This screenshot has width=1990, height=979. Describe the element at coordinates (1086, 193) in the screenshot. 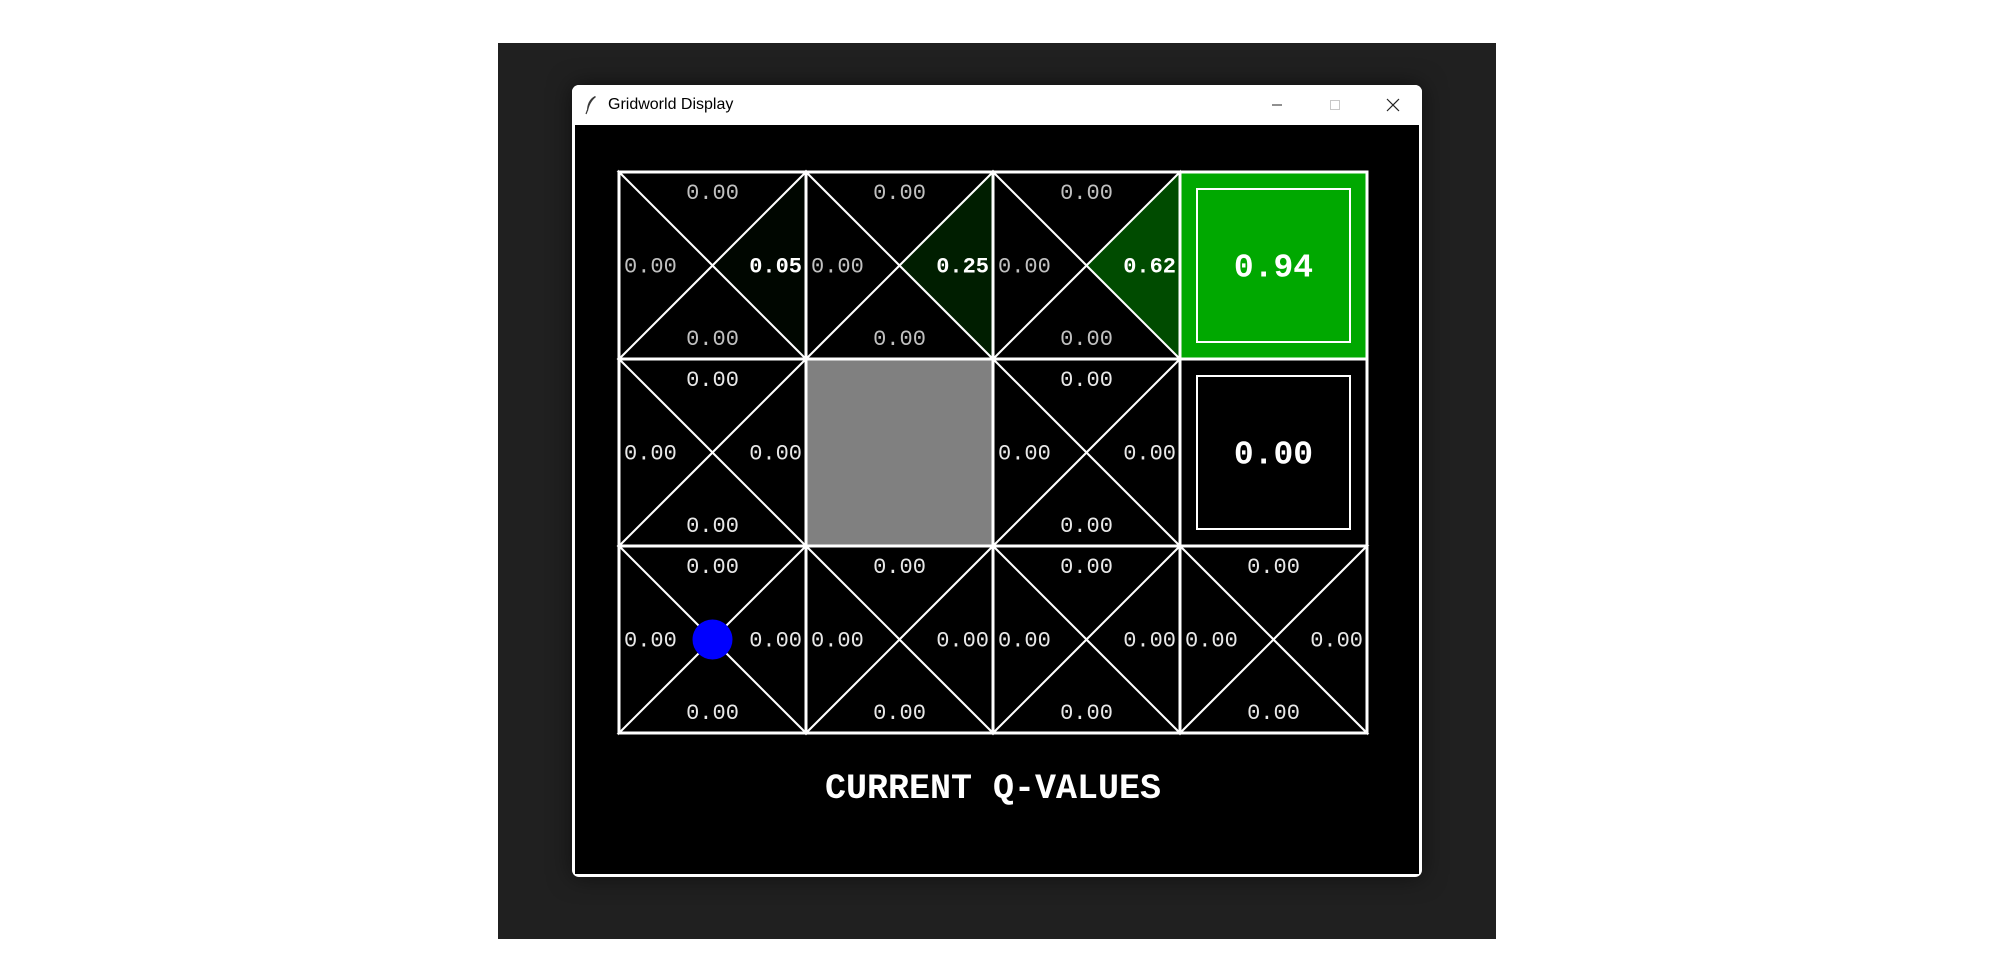

I see `q-value-north-r0c2: 0.00` at that location.